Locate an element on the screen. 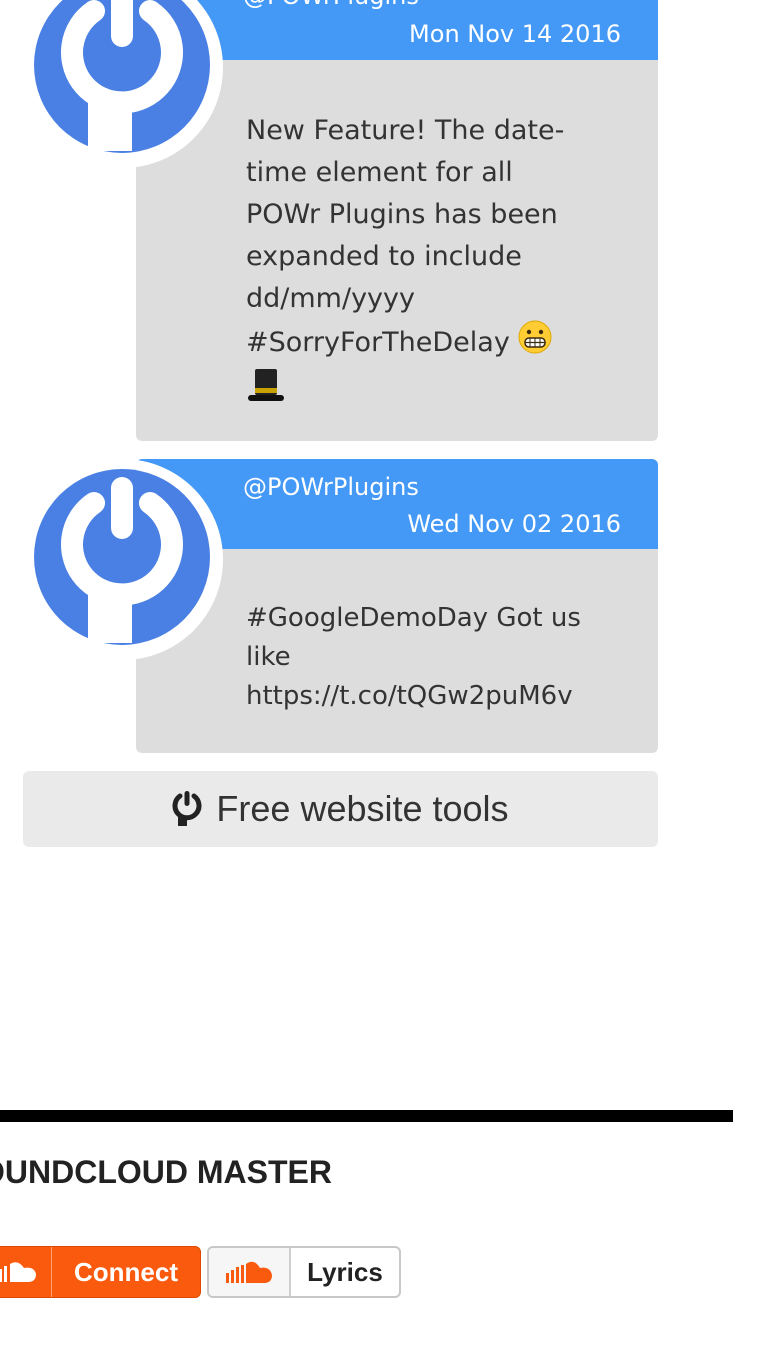 The height and width of the screenshot is (1348, 772). tweet-text-line: like is located at coordinates (268, 657).